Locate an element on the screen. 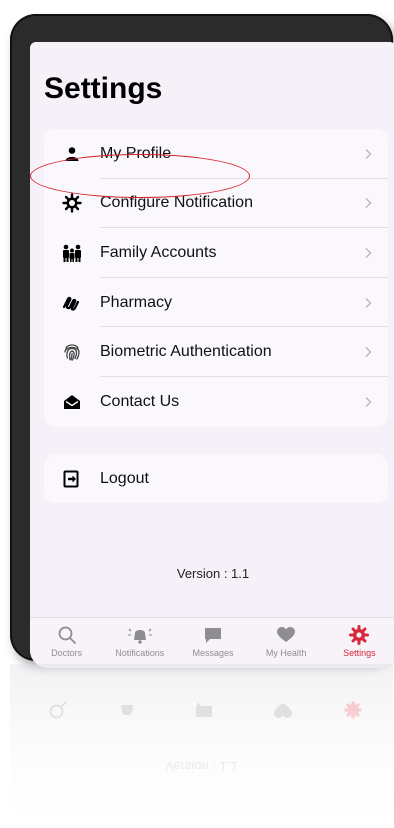  menu-item-label: Family Accounts is located at coordinates (158, 252).